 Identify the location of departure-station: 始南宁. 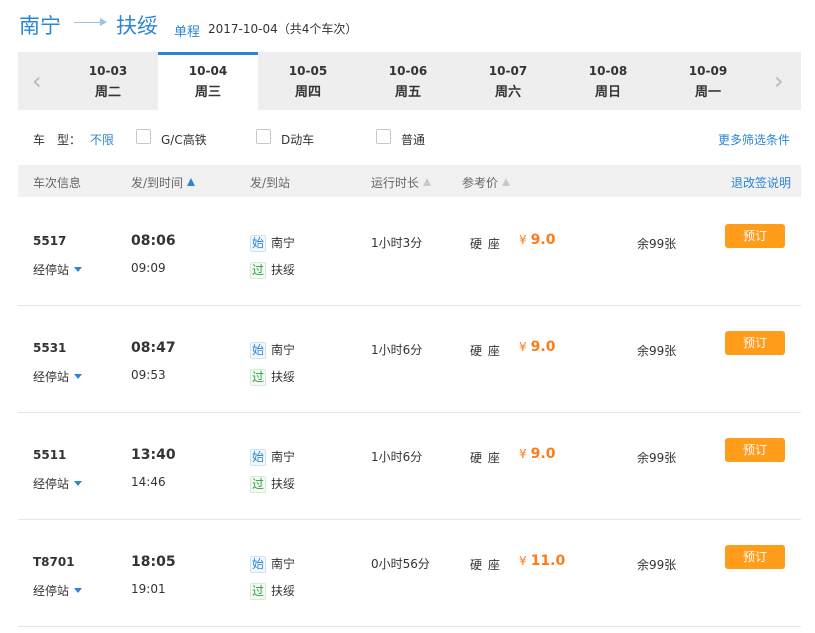
(272, 457).